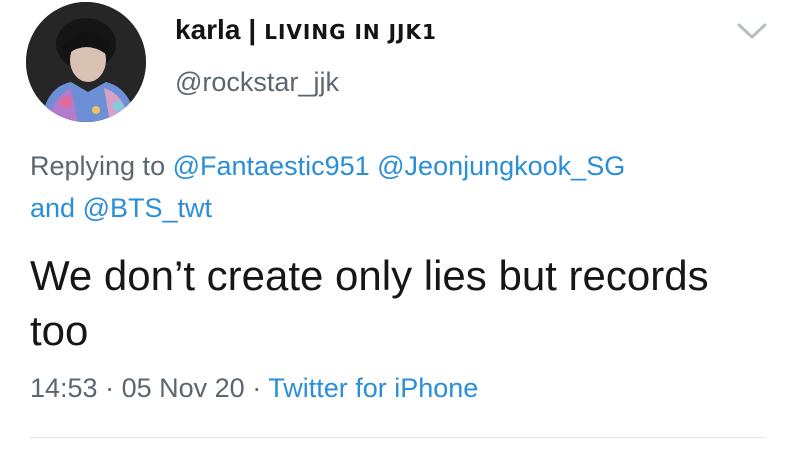 The height and width of the screenshot is (462, 789). What do you see at coordinates (64, 388) in the screenshot?
I see `tweet-time: 14:53` at bounding box center [64, 388].